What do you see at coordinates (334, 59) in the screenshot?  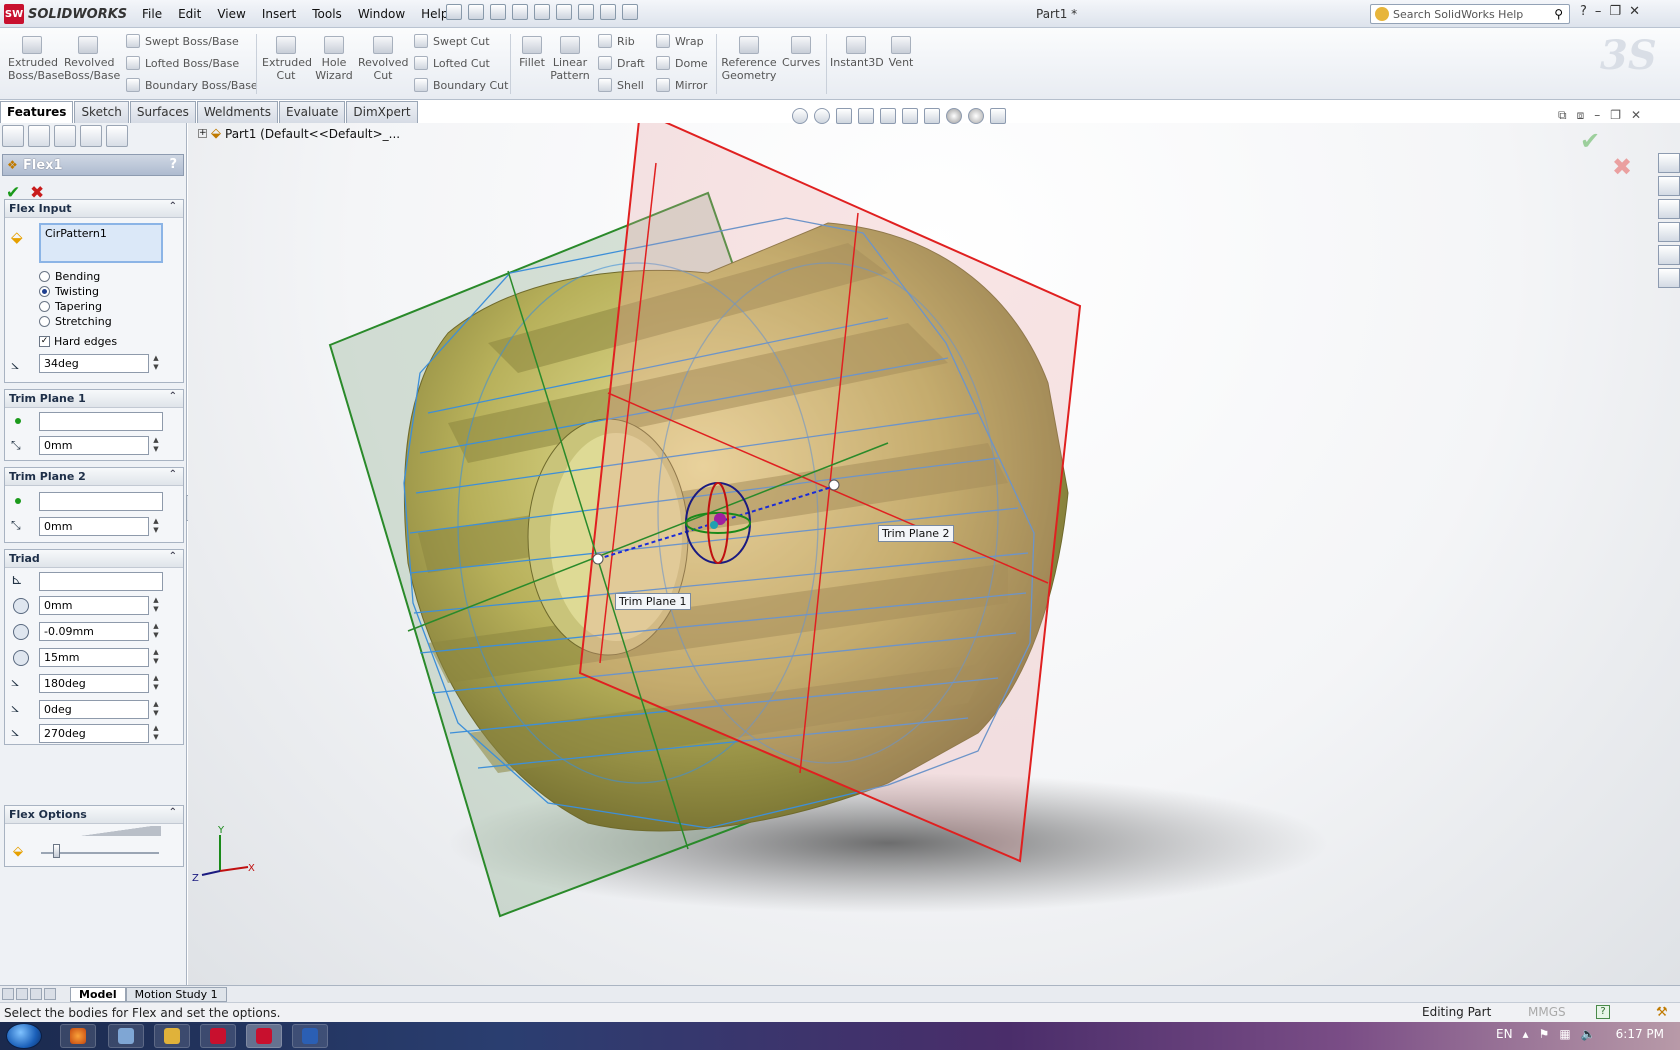 I see `hole-wizard-button: Hole Wizard` at bounding box center [334, 59].